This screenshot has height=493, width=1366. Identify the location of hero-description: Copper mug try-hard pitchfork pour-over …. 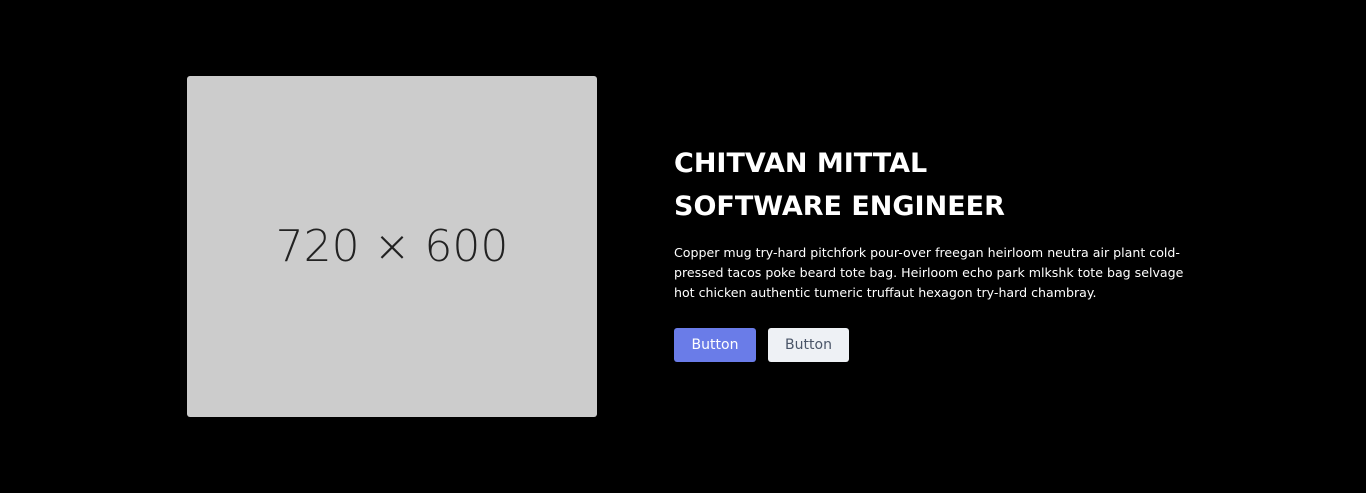
(929, 272).